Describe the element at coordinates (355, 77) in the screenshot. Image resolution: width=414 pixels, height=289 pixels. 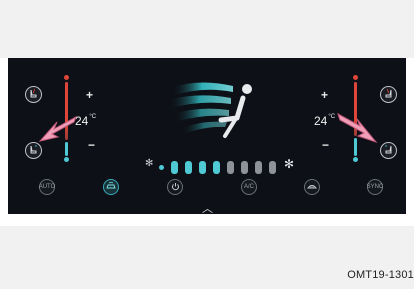
I see `right-temp-hot-indicator` at that location.